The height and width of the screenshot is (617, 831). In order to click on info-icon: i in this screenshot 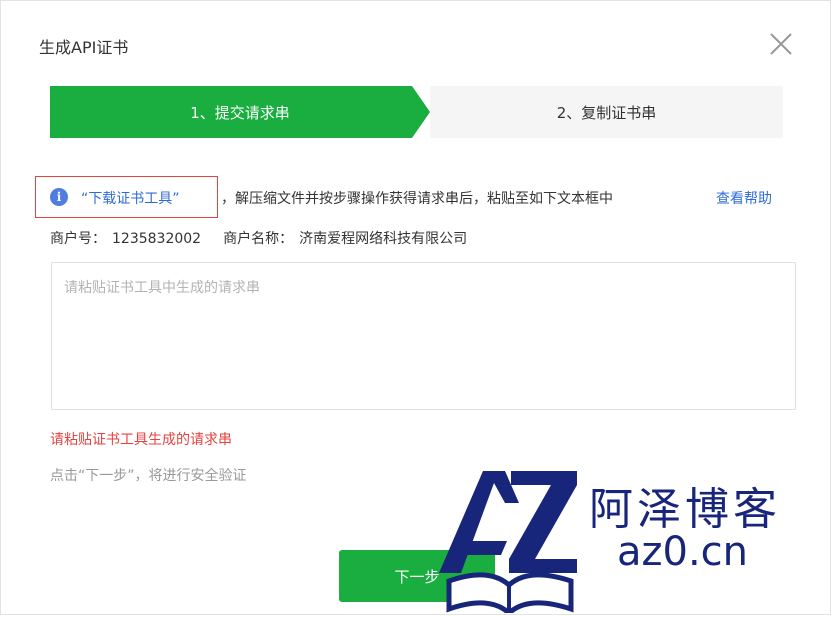, I will do `click(59, 197)`.